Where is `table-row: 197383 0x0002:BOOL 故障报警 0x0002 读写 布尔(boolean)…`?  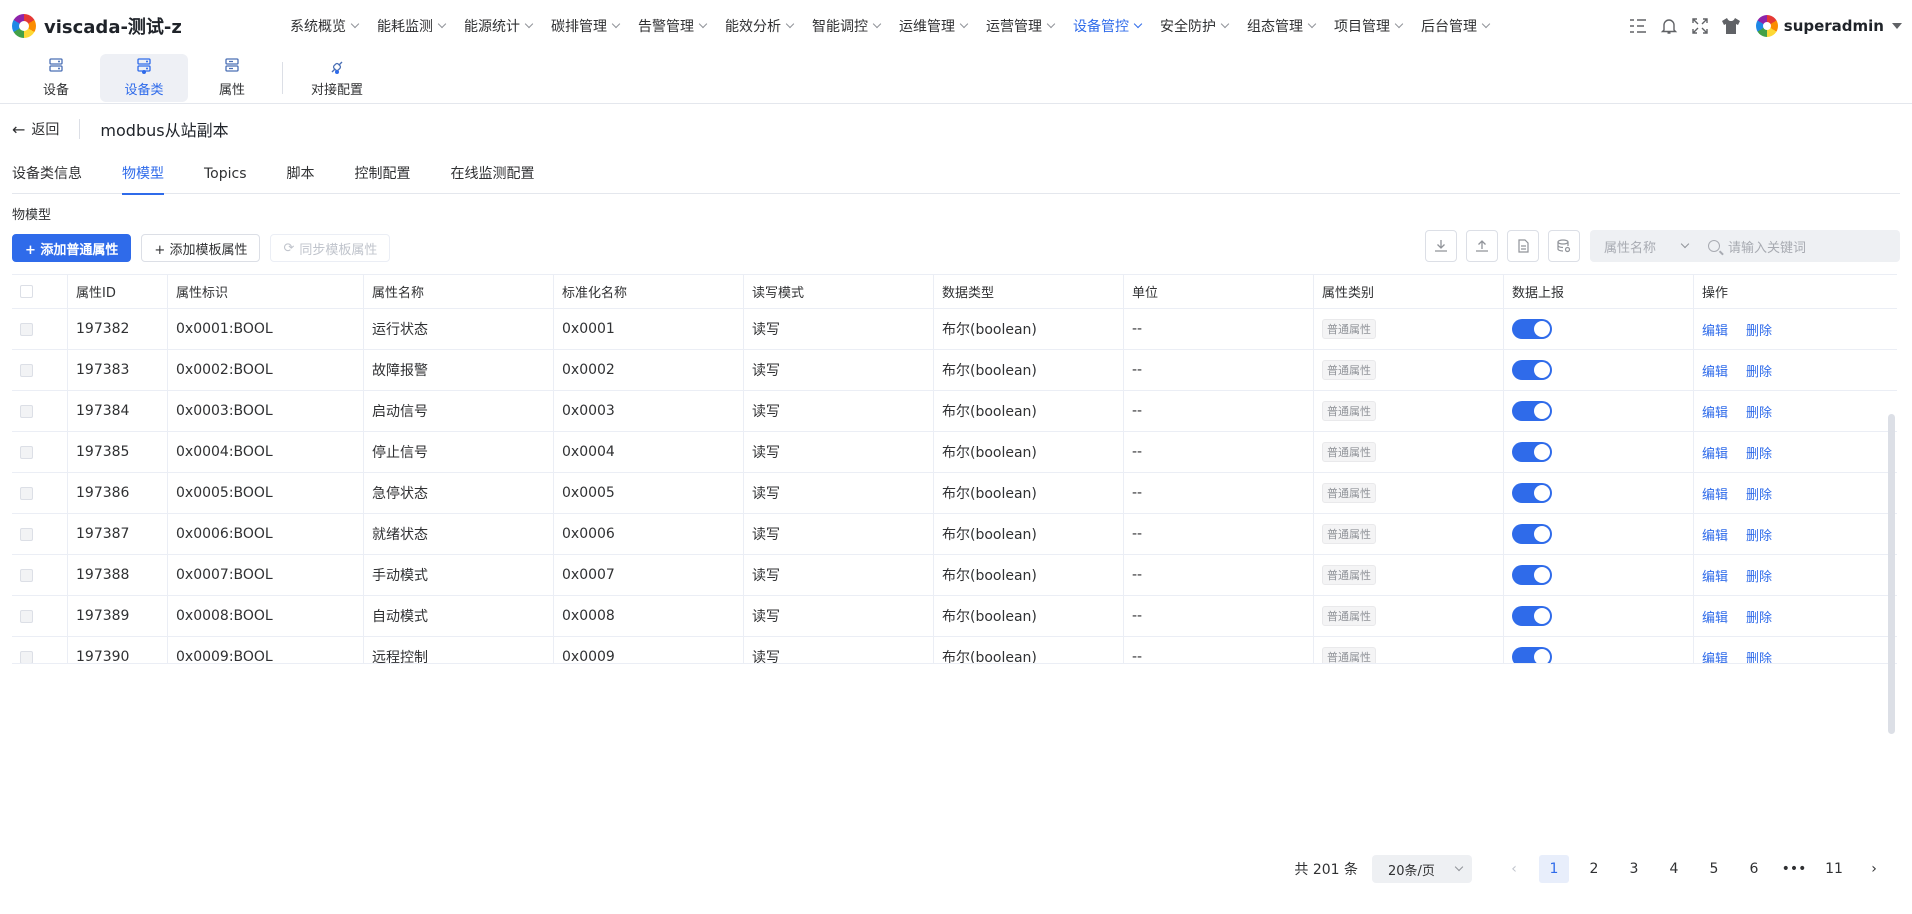 table-row: 197383 0x0002:BOOL 故障报警 0x0002 读写 布尔(boolean)… is located at coordinates (954, 370).